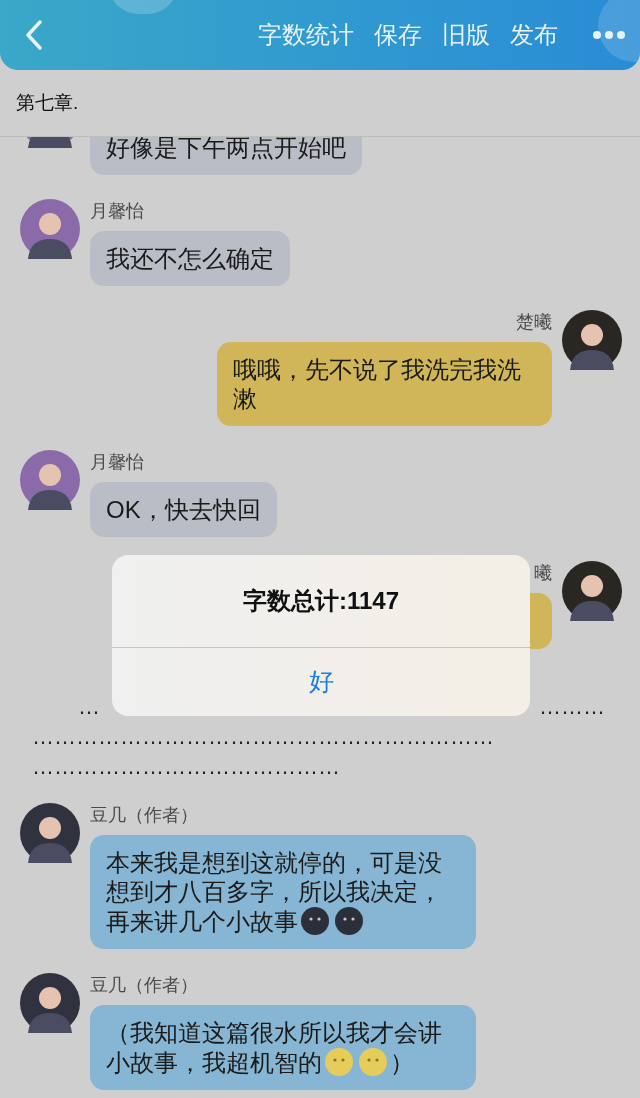 The image size is (640, 1098). What do you see at coordinates (466, 35) in the screenshot?
I see `header-action: 旧版` at bounding box center [466, 35].